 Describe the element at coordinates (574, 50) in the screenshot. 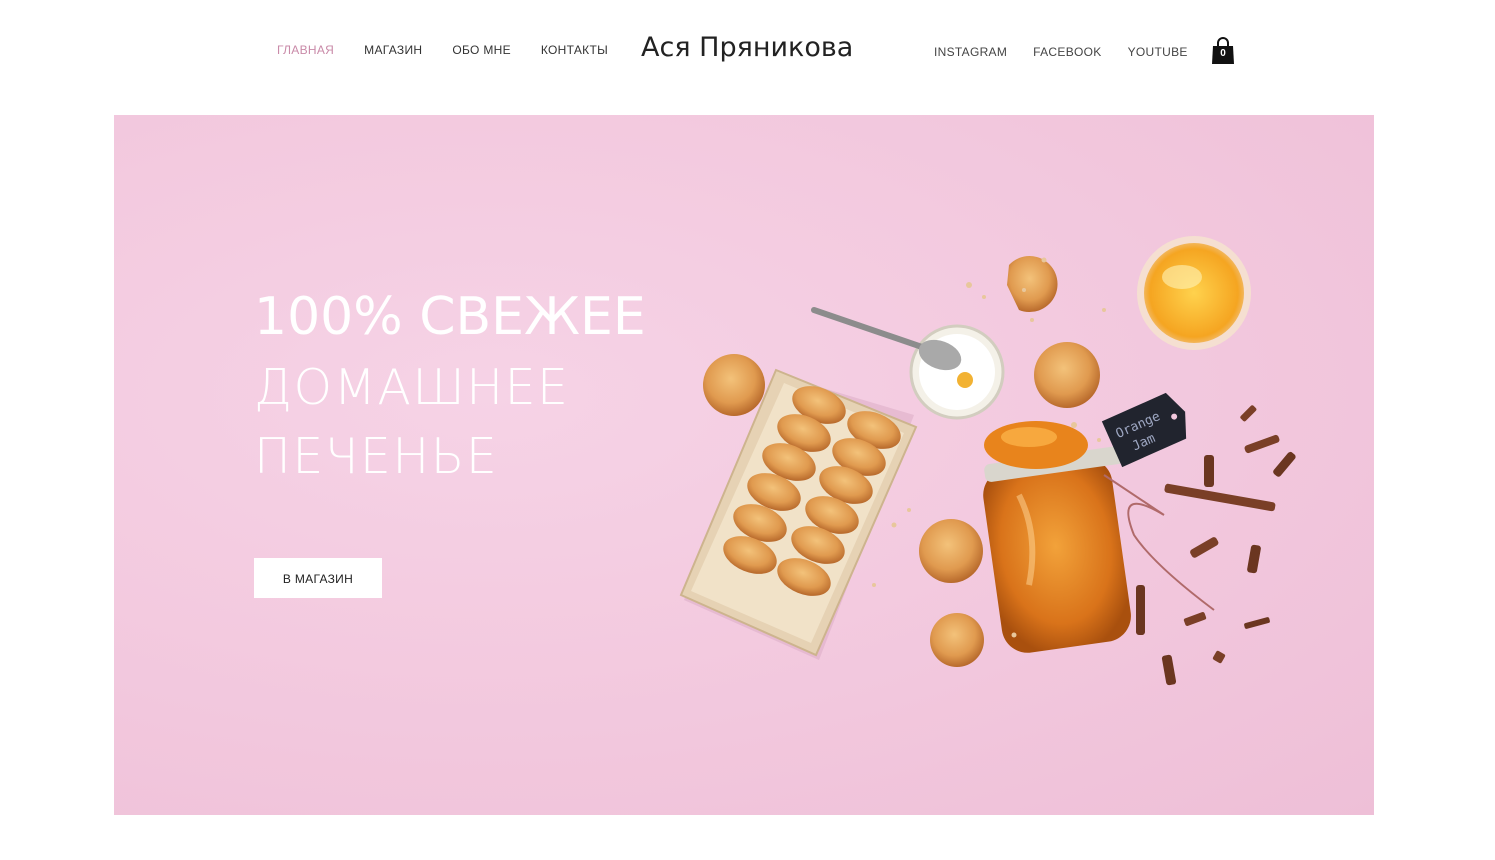

I see `nav-item-contacts: КОНТАКТЫ` at that location.